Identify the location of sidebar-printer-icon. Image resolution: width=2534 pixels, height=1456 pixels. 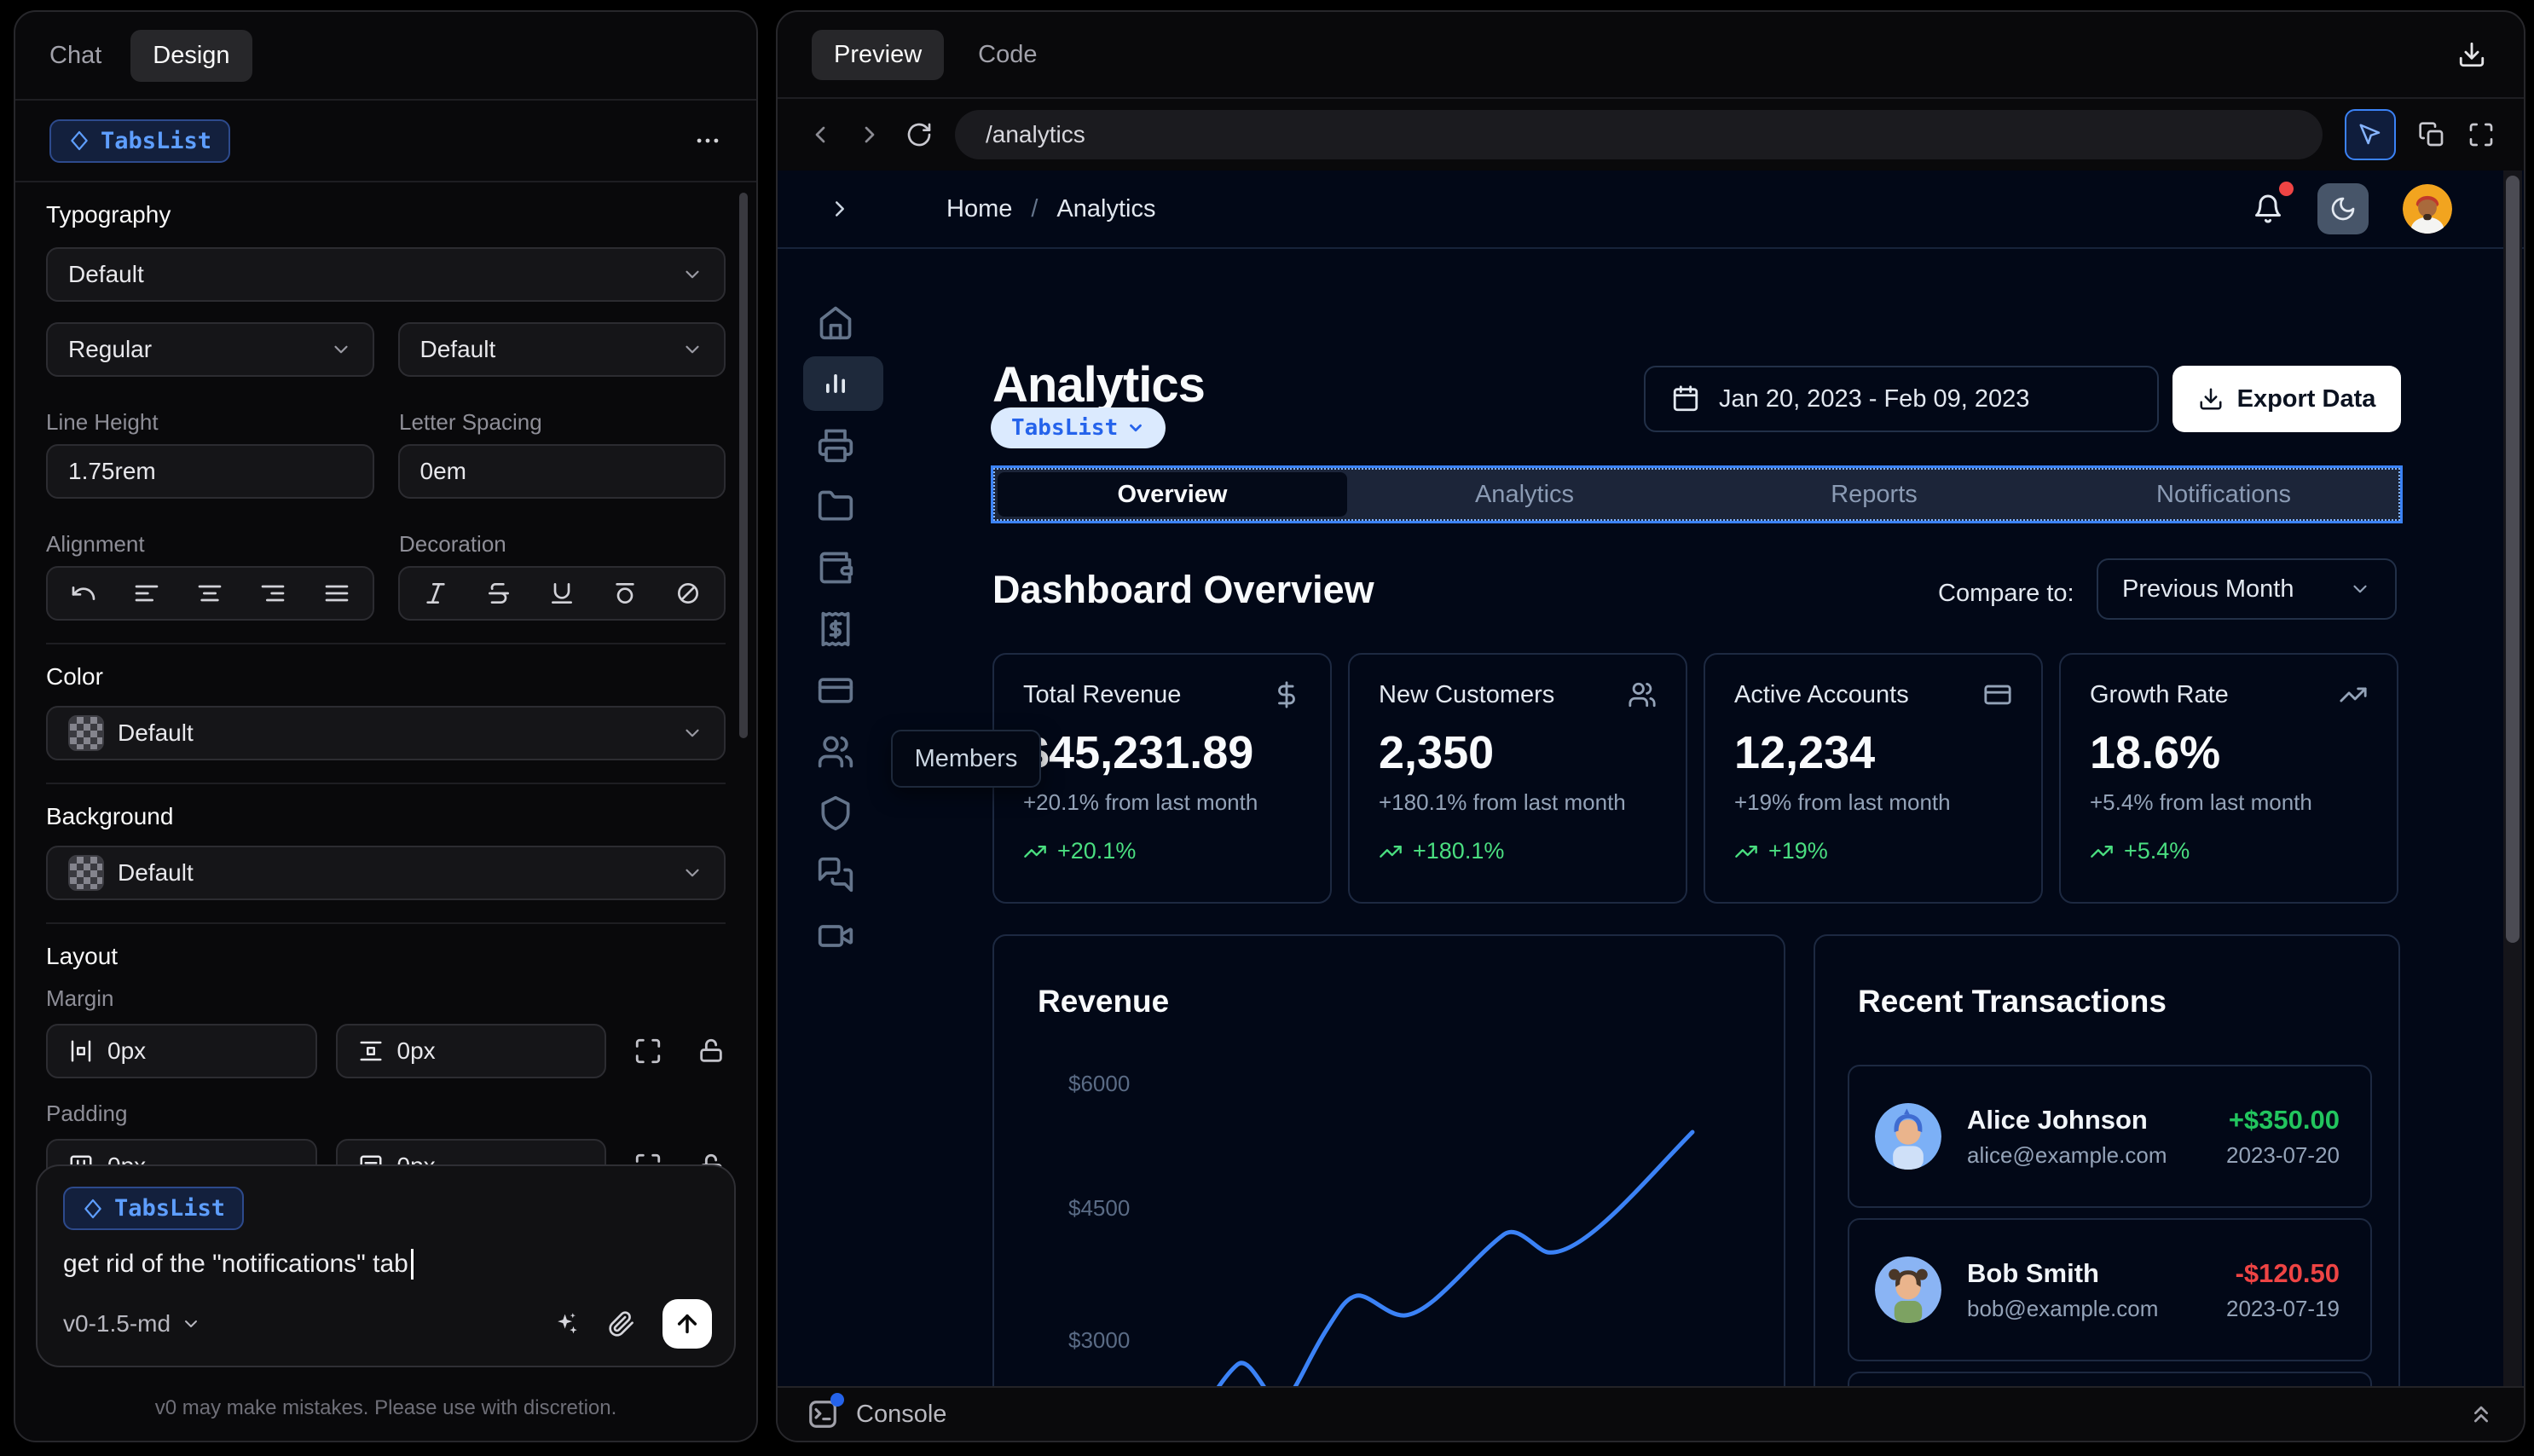
(835, 445).